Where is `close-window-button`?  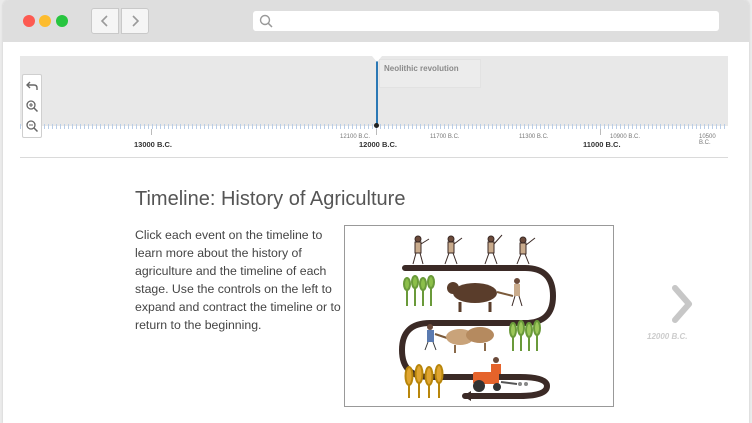 close-window-button is located at coordinates (29, 21).